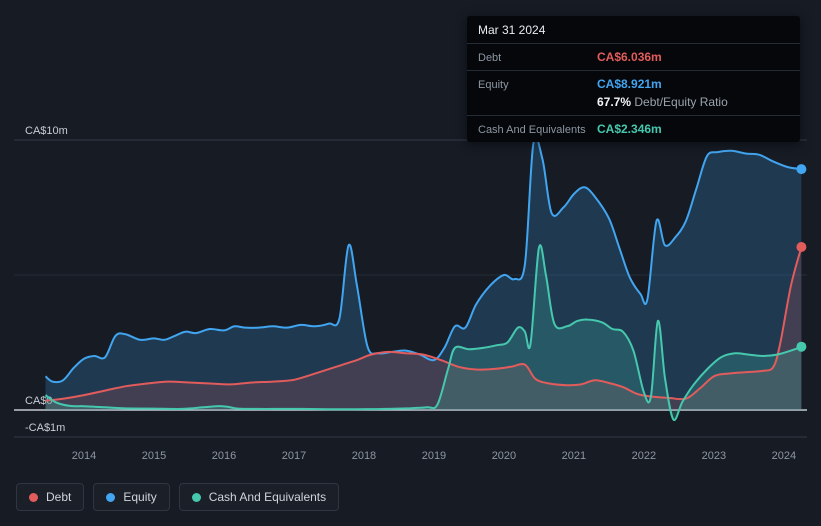 The width and height of the screenshot is (821, 526). I want to click on tooltip-cash-value: CA$2.346m, so click(629, 129).